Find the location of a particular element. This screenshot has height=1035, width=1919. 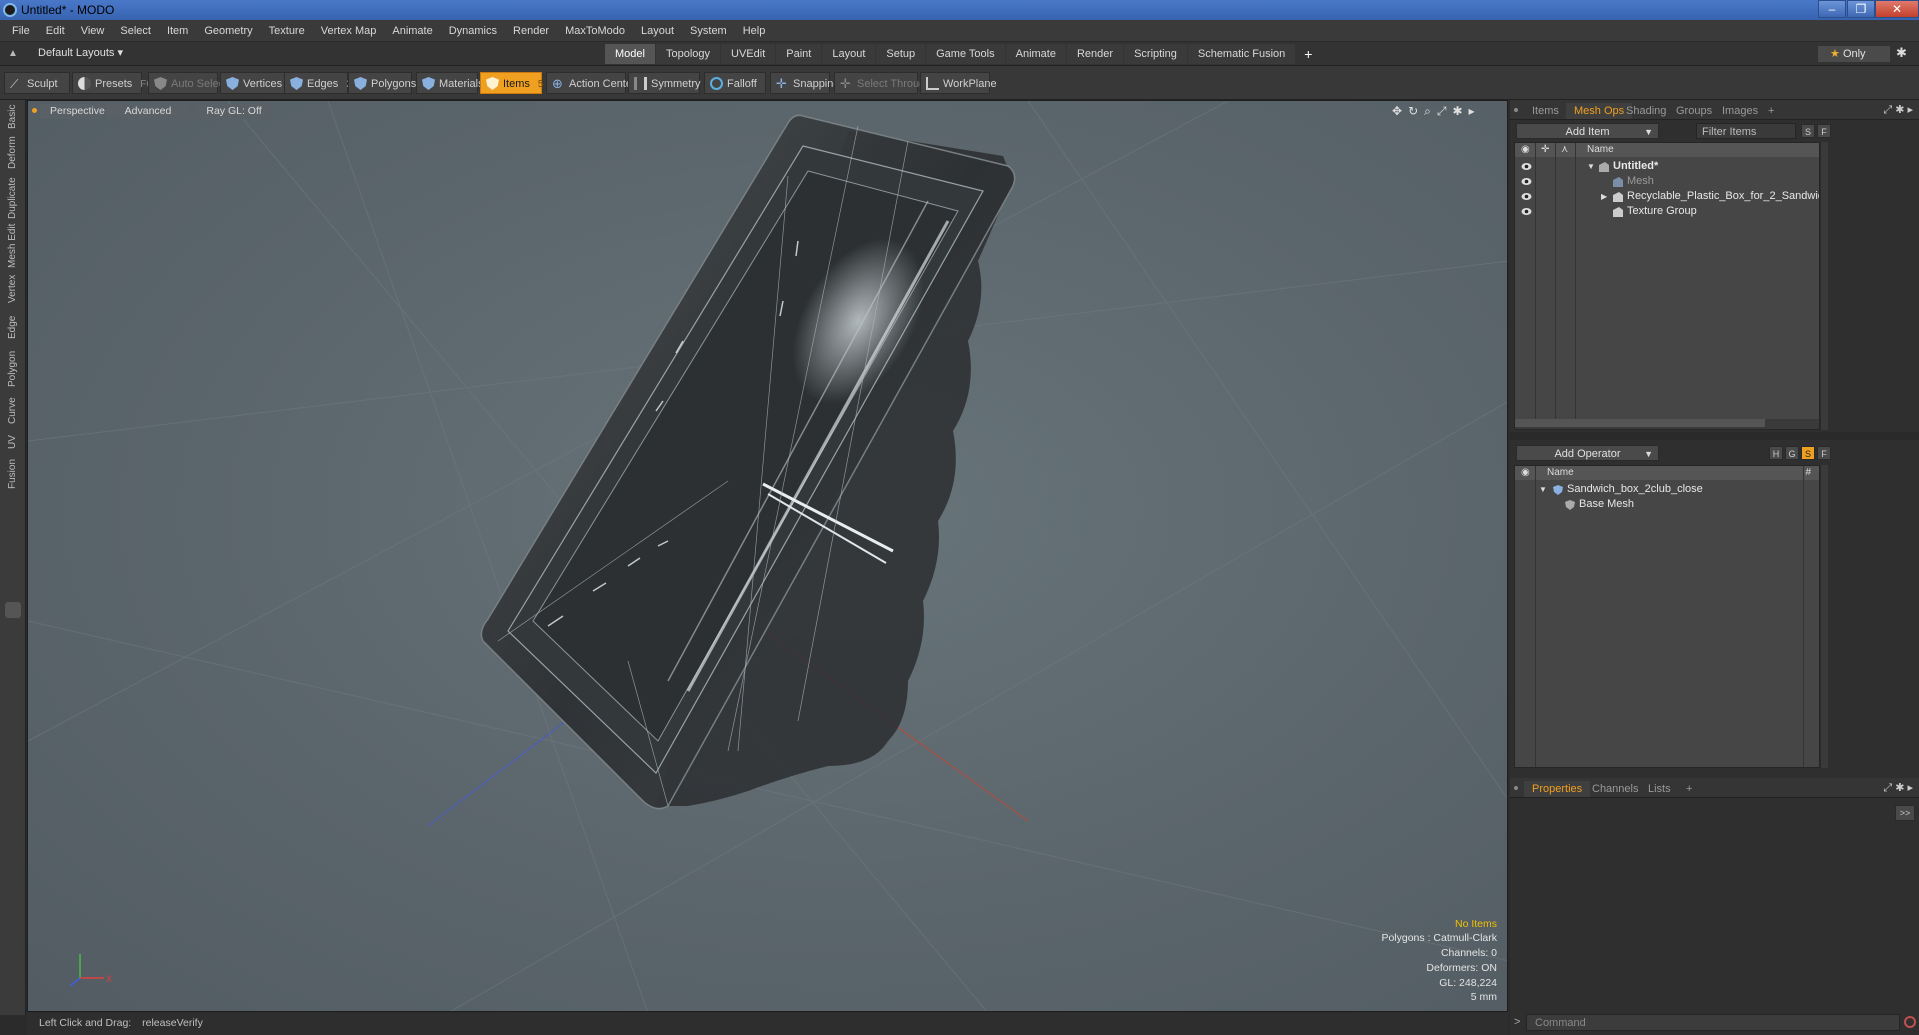

items-tab-shading: Shading is located at coordinates (1646, 111).